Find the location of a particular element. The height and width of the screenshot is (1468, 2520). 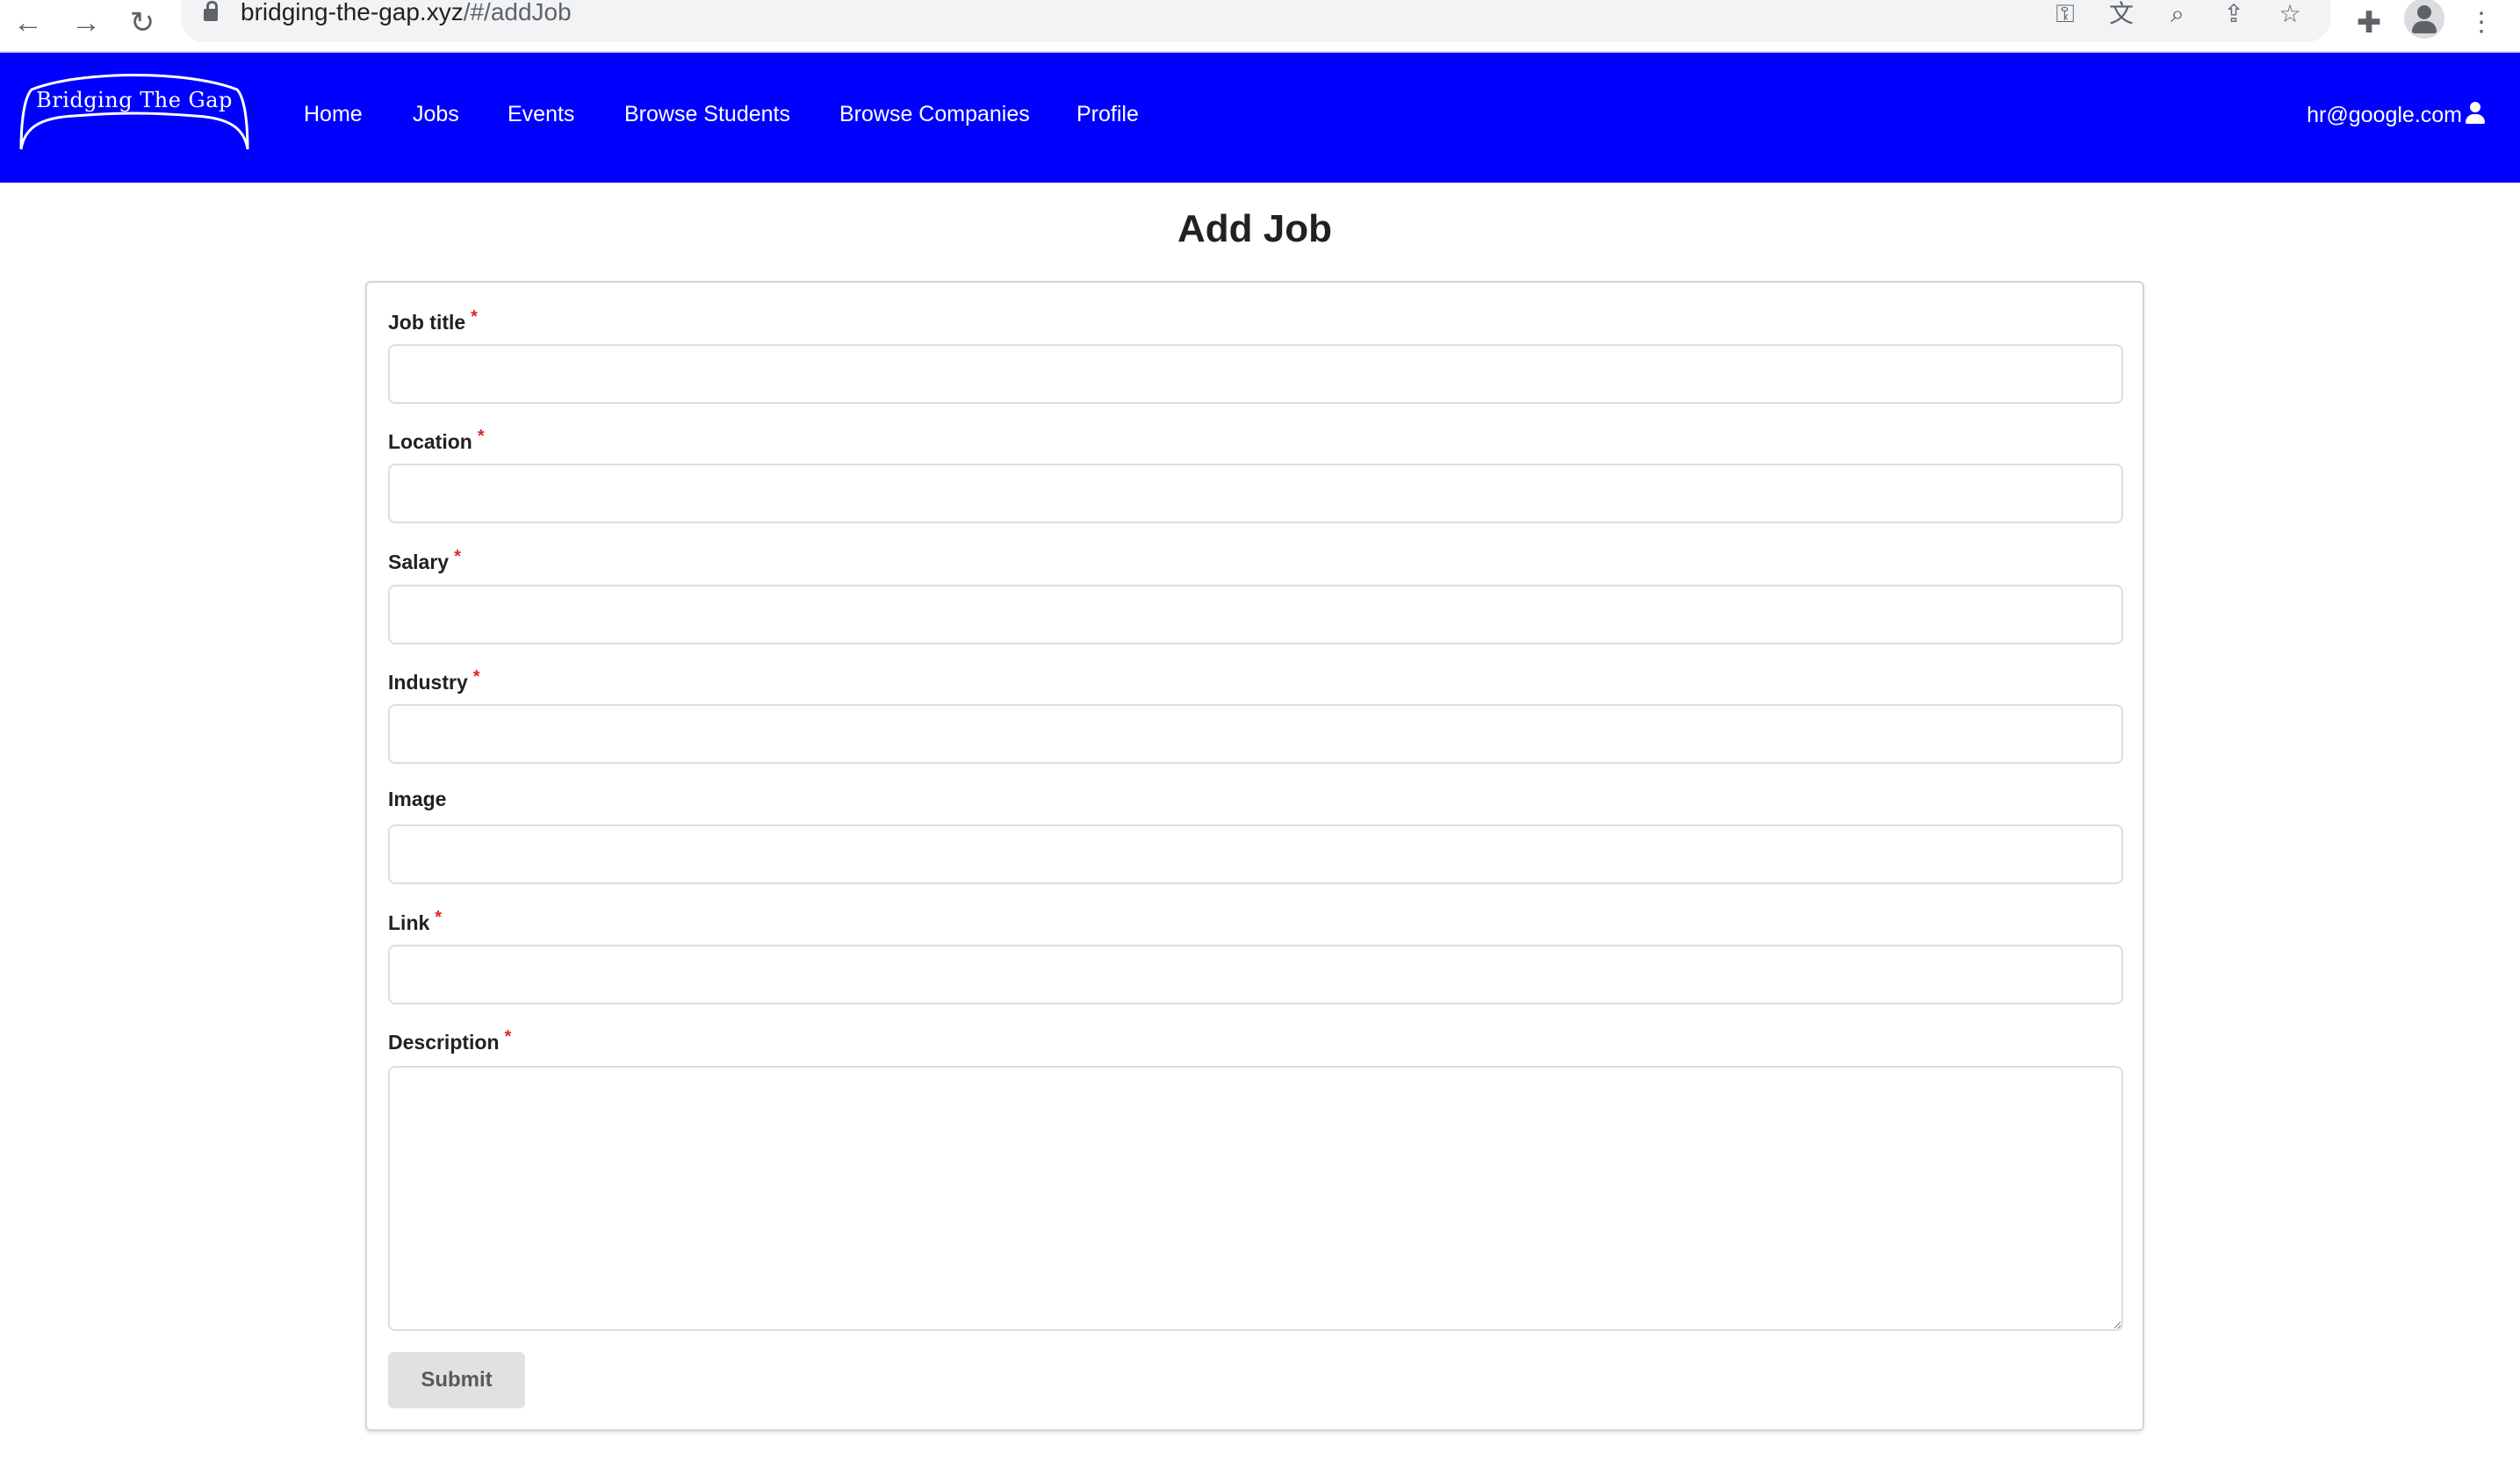

salary-label: Salary * is located at coordinates (424, 560).